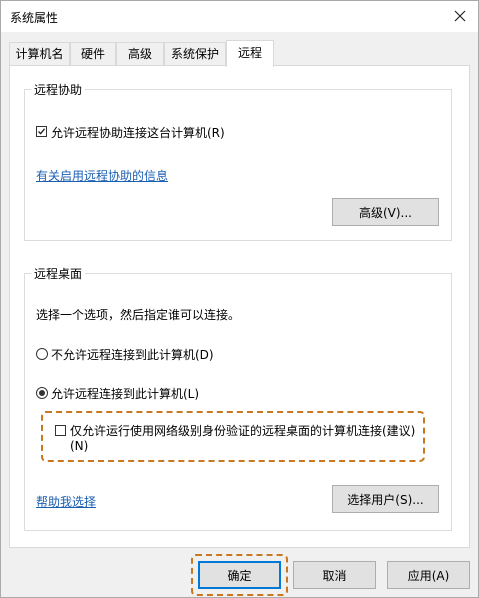 The width and height of the screenshot is (479, 598). What do you see at coordinates (93, 53) in the screenshot?
I see `tab-hardware: 硬件` at bounding box center [93, 53].